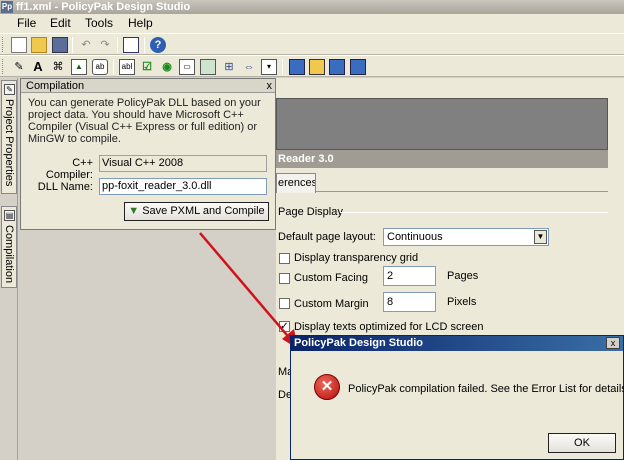 The width and height of the screenshot is (624, 460). What do you see at coordinates (9, 143) in the screenshot?
I see `tab-label: Project Properties` at bounding box center [9, 143].